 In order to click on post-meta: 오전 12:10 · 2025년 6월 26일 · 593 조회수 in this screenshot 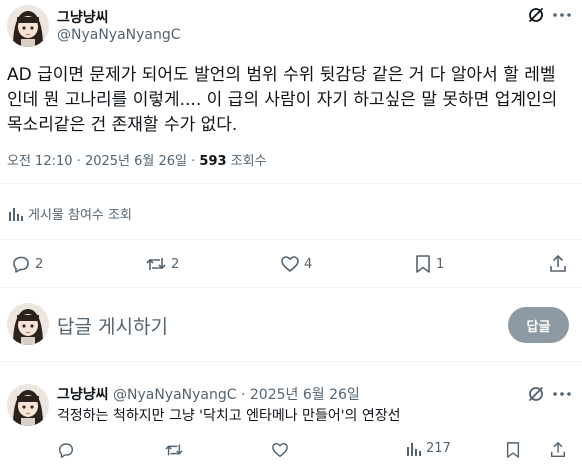, I will do `click(137, 159)`.